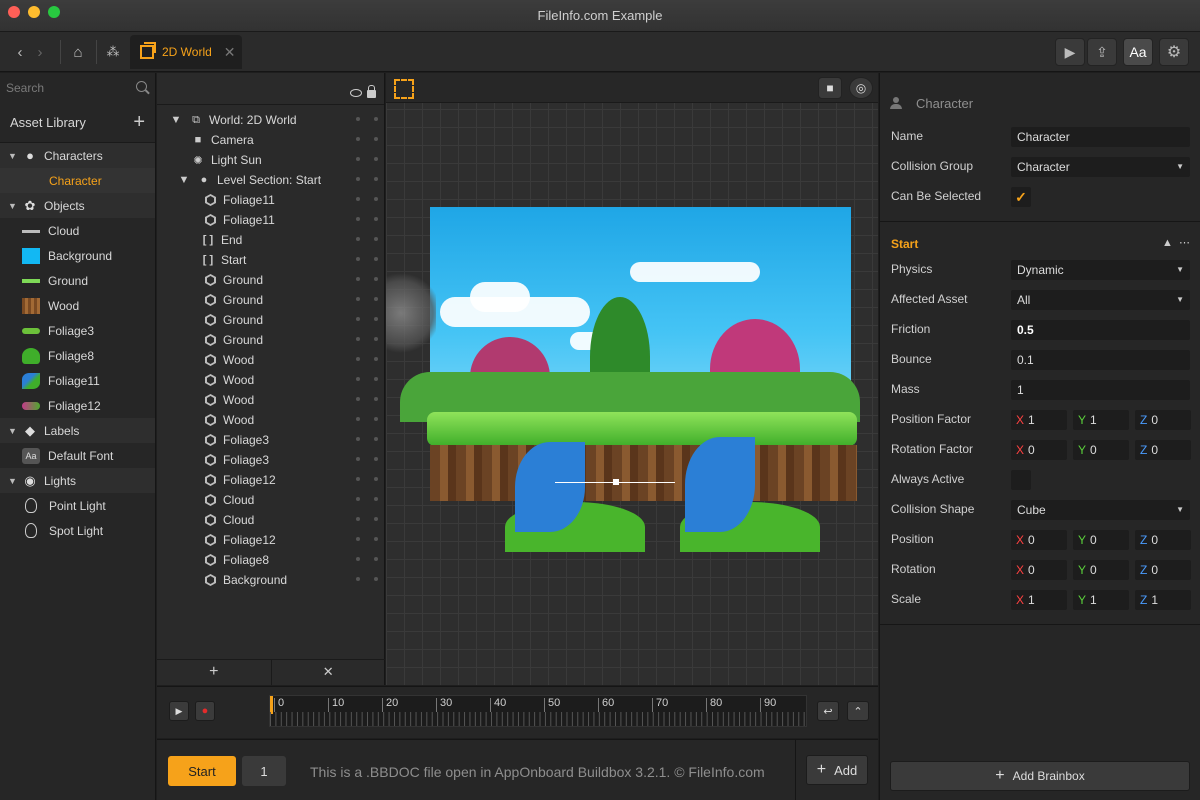 The height and width of the screenshot is (800, 1200). I want to click on lock-icon, so click(371, 91).